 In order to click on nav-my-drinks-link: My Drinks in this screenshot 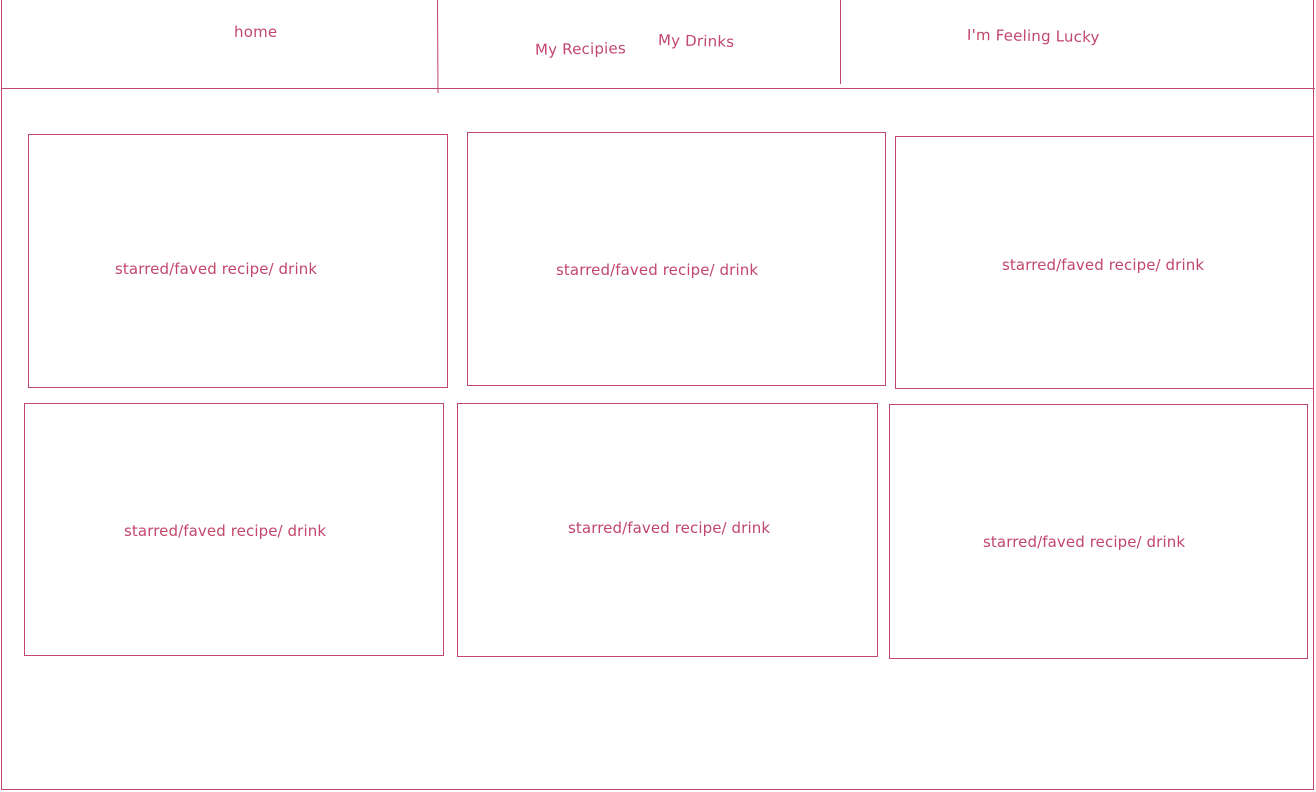, I will do `click(696, 41)`.